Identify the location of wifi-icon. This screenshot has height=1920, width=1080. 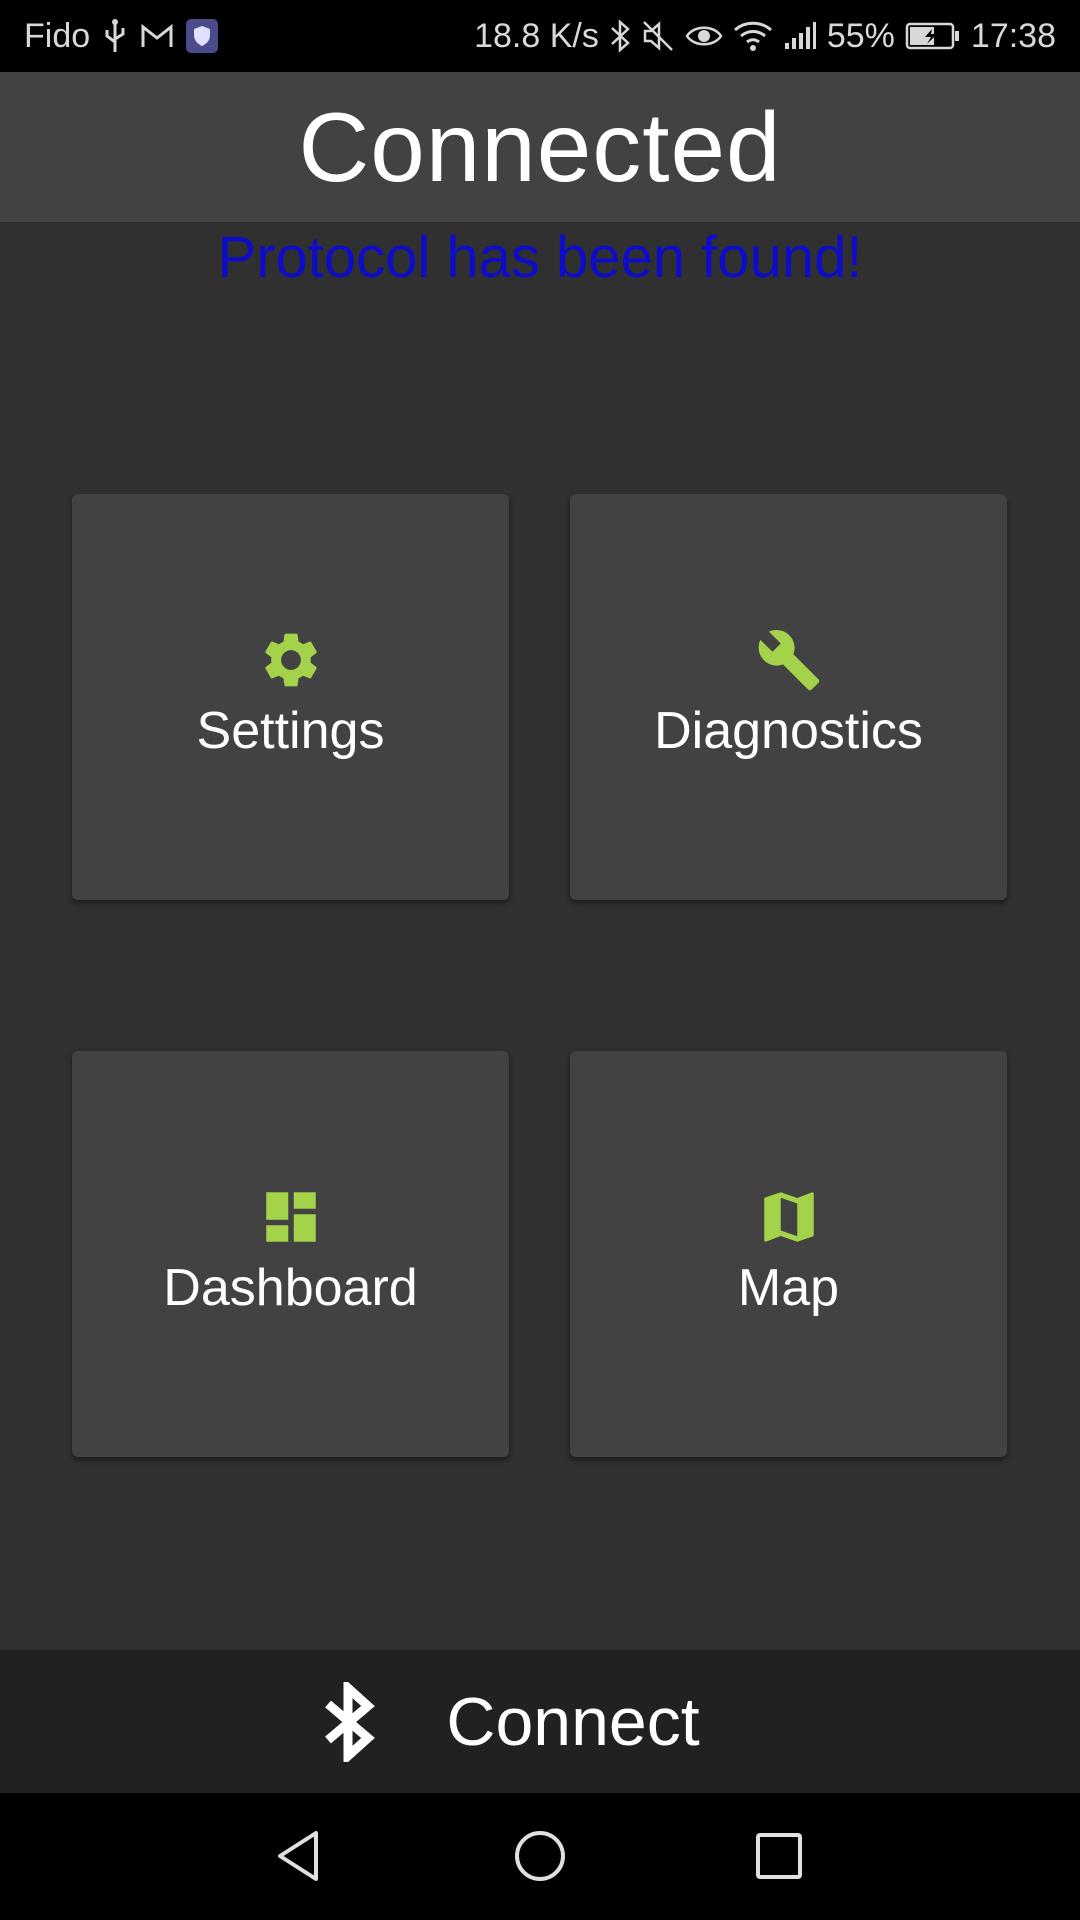
(753, 36).